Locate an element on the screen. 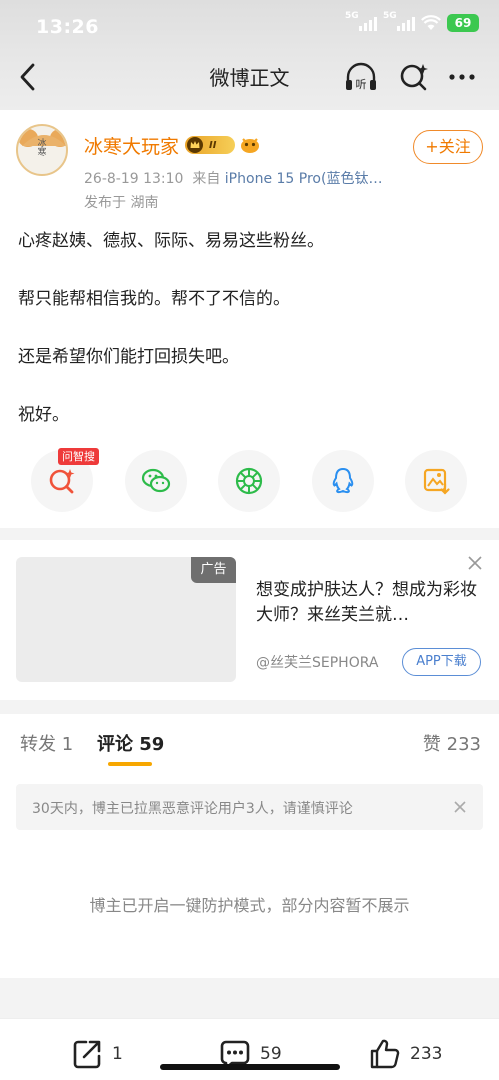  vip-level: II is located at coordinates (213, 145).